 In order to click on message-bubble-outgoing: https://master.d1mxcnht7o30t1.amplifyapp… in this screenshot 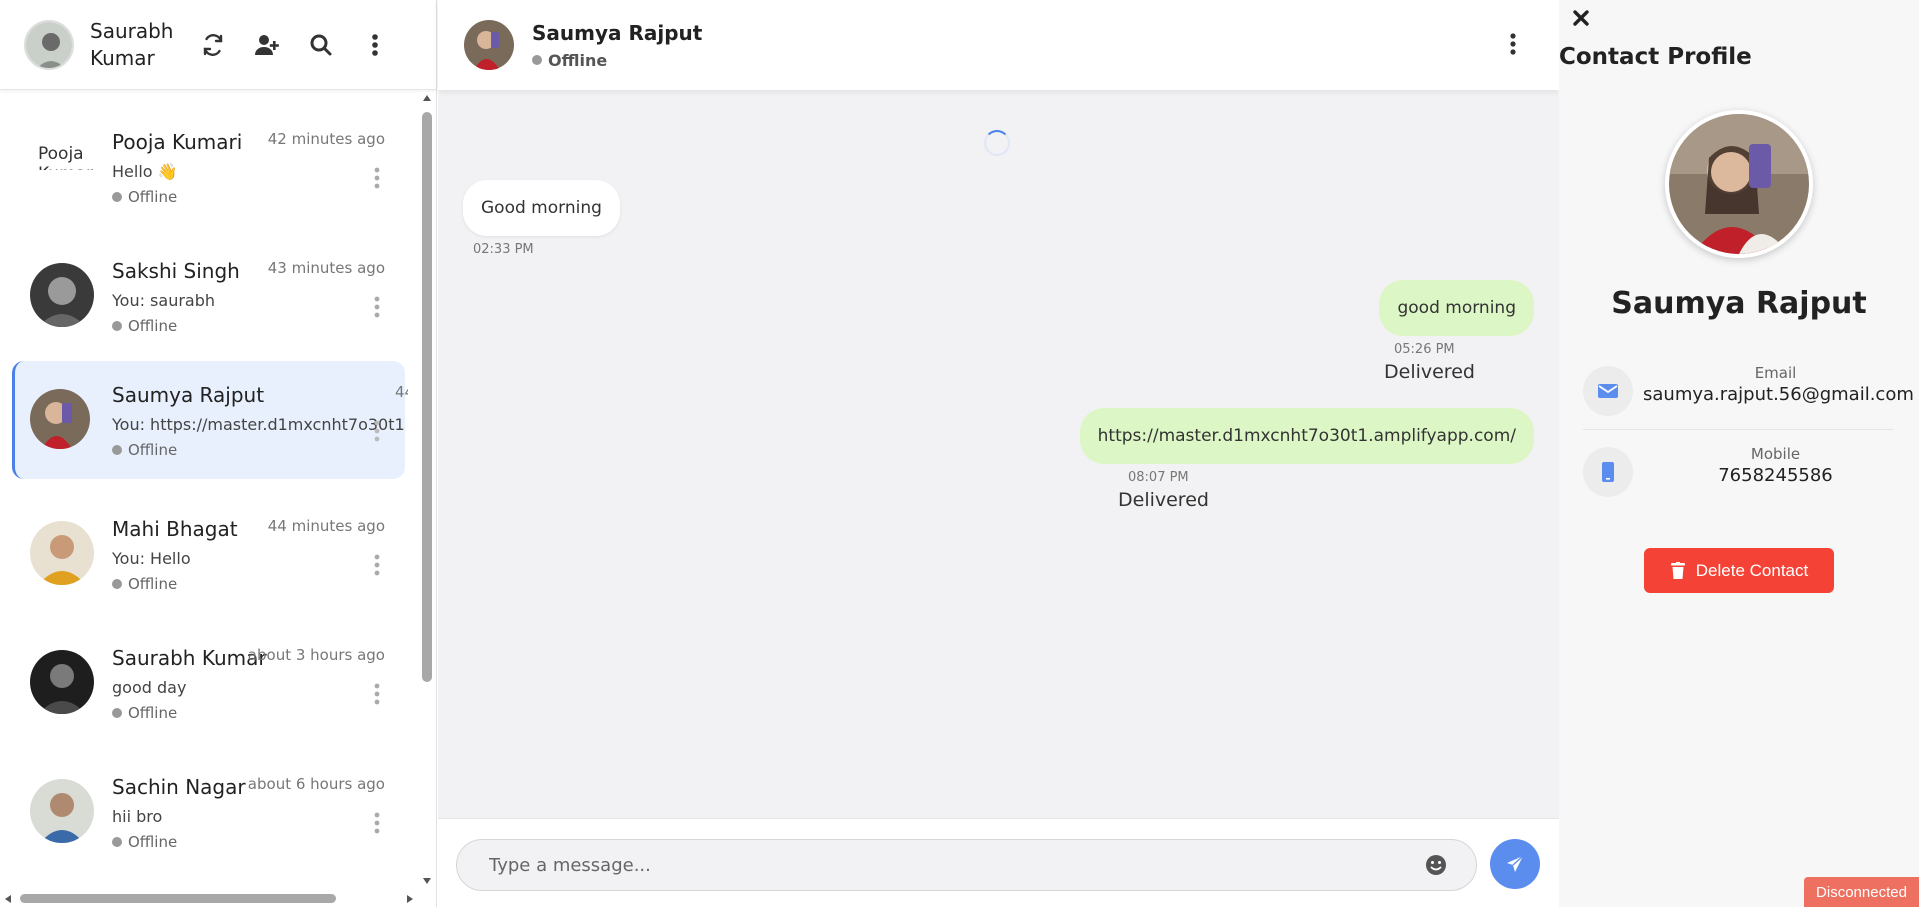, I will do `click(1306, 436)`.